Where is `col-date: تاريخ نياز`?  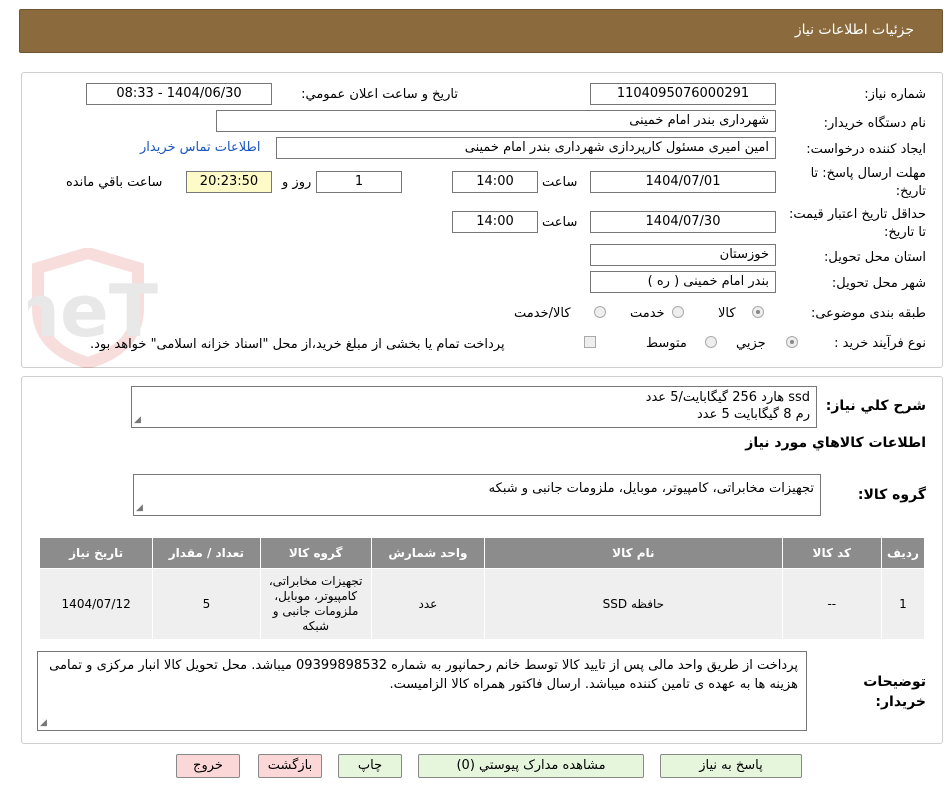
col-date: تاريخ نياز is located at coordinates (96, 553).